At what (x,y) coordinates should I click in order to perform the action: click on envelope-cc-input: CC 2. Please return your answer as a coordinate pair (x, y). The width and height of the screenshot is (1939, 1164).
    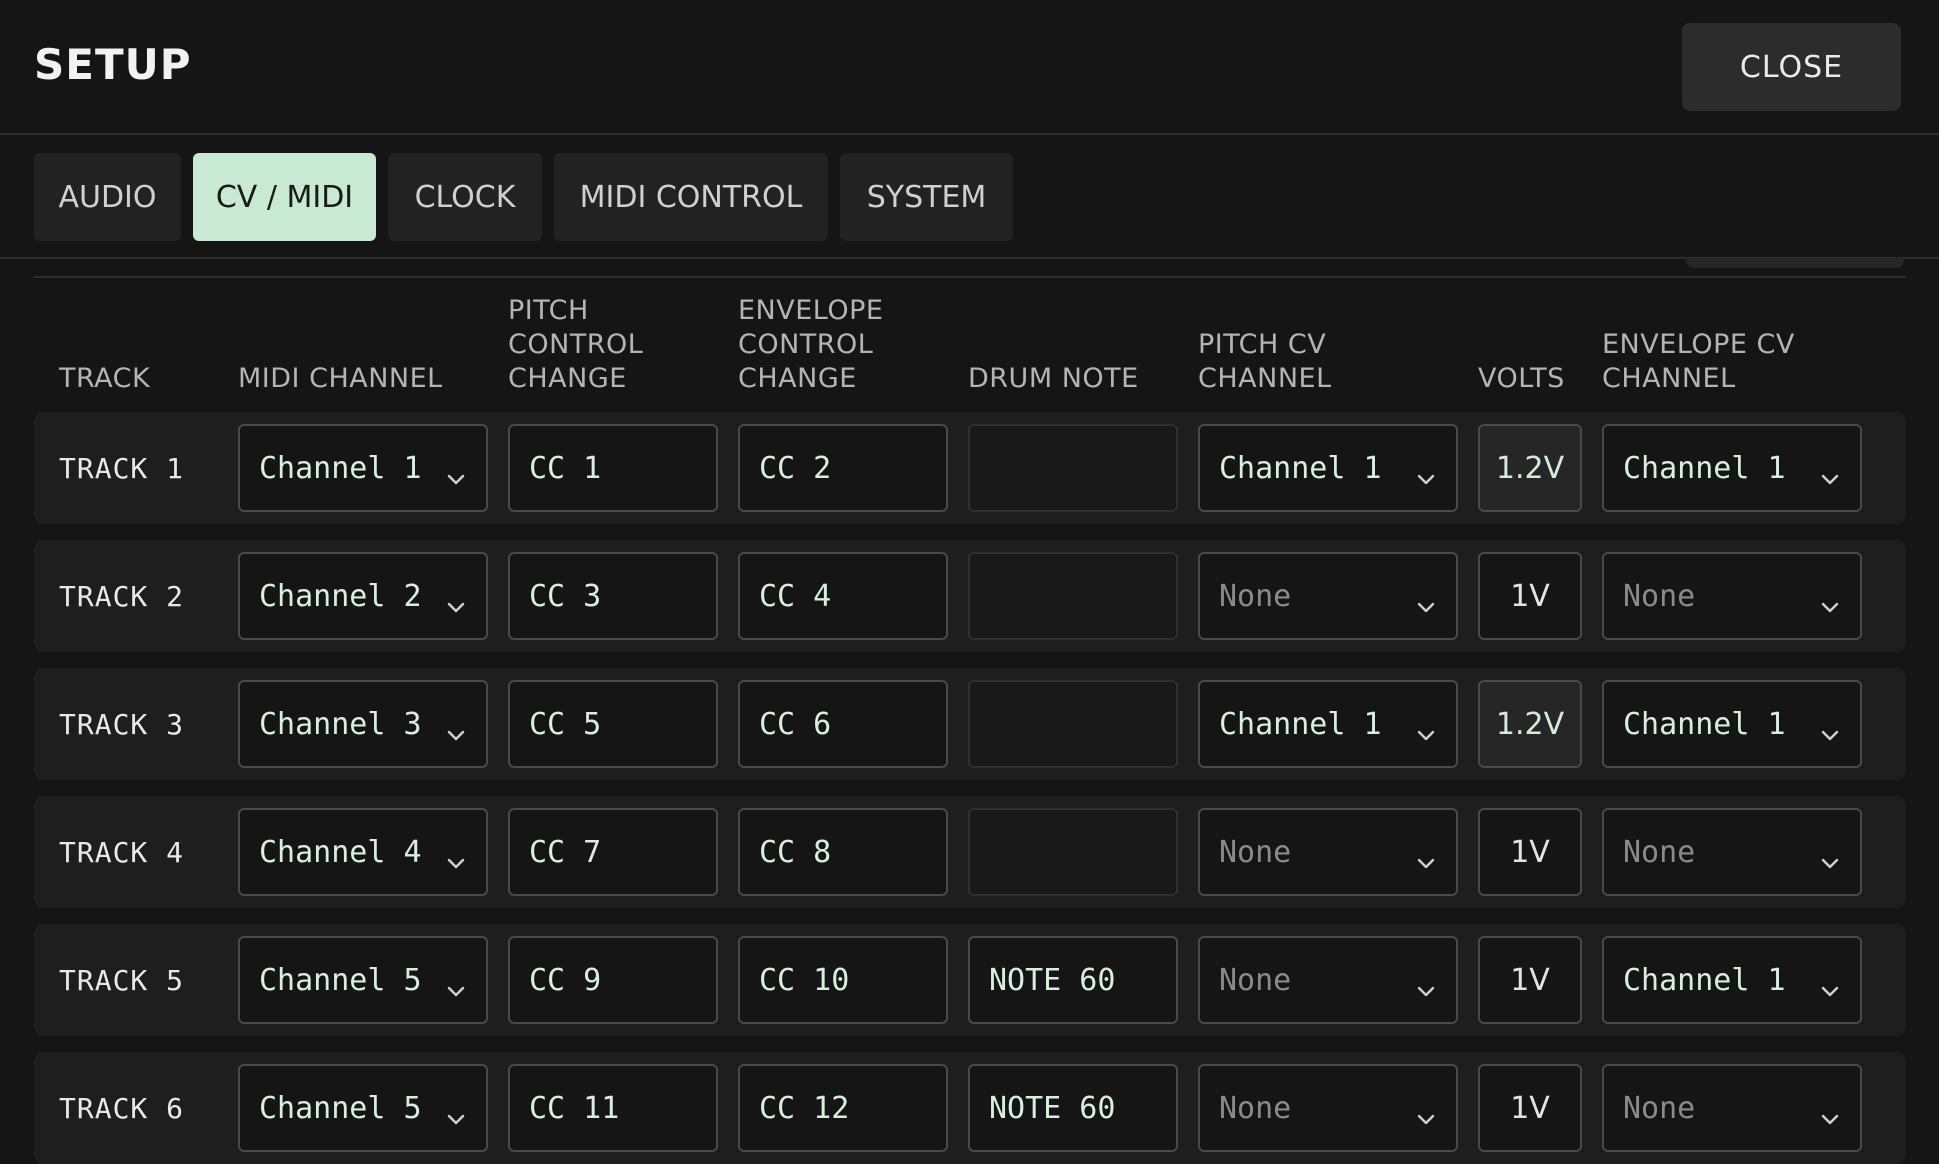
    Looking at the image, I should click on (843, 468).